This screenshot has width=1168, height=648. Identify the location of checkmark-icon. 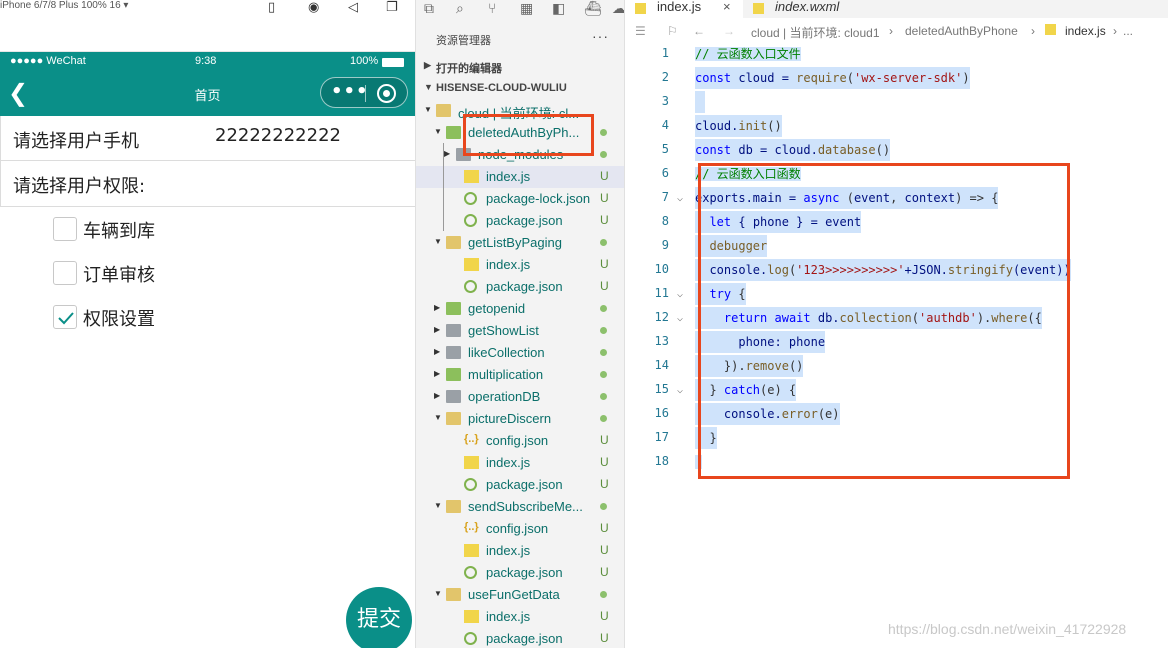
(66, 318).